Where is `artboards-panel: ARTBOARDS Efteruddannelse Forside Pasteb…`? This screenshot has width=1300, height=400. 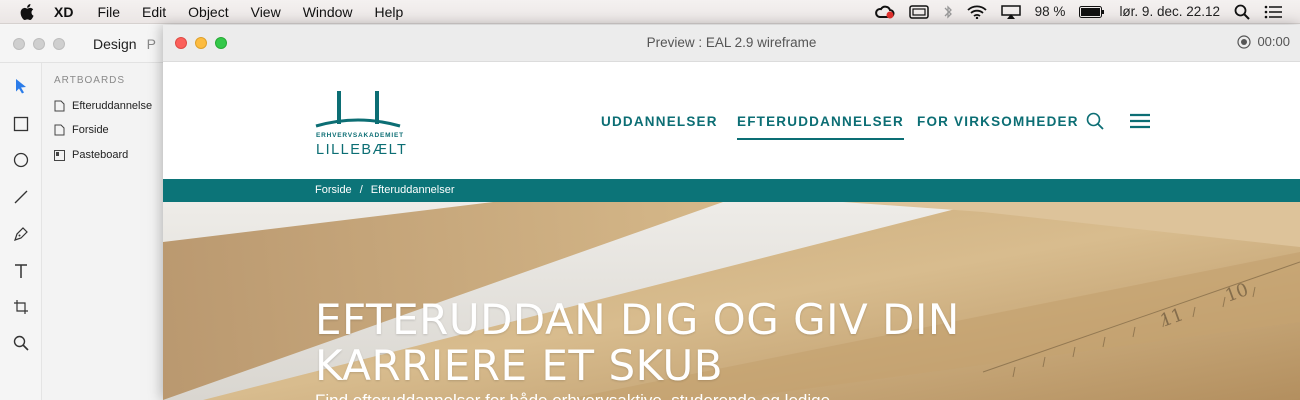 artboards-panel: ARTBOARDS Efteruddannelse Forside Pasteb… is located at coordinates (103, 231).